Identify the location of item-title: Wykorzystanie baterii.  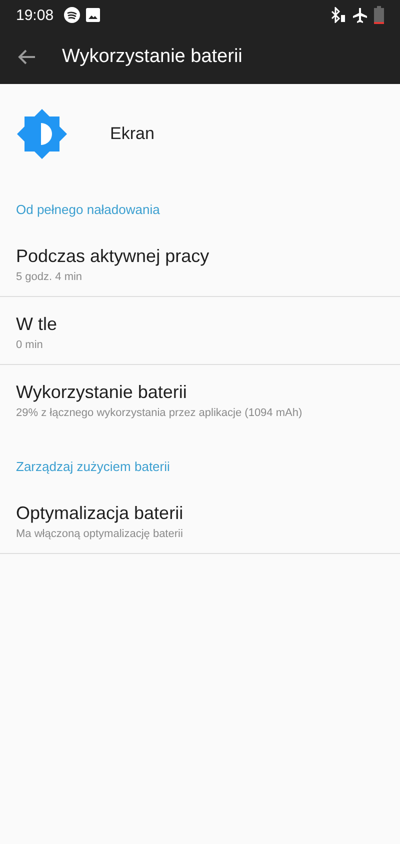
(102, 392).